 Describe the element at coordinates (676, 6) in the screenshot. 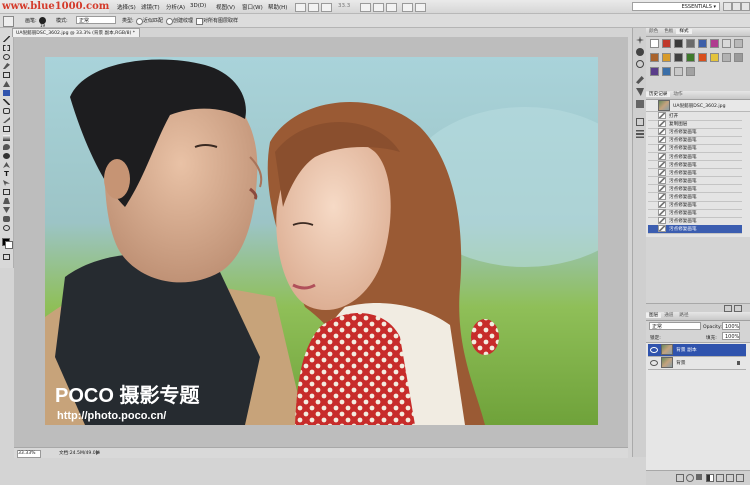

I see `workspace-switcher: ESSENTIALS ▾` at that location.